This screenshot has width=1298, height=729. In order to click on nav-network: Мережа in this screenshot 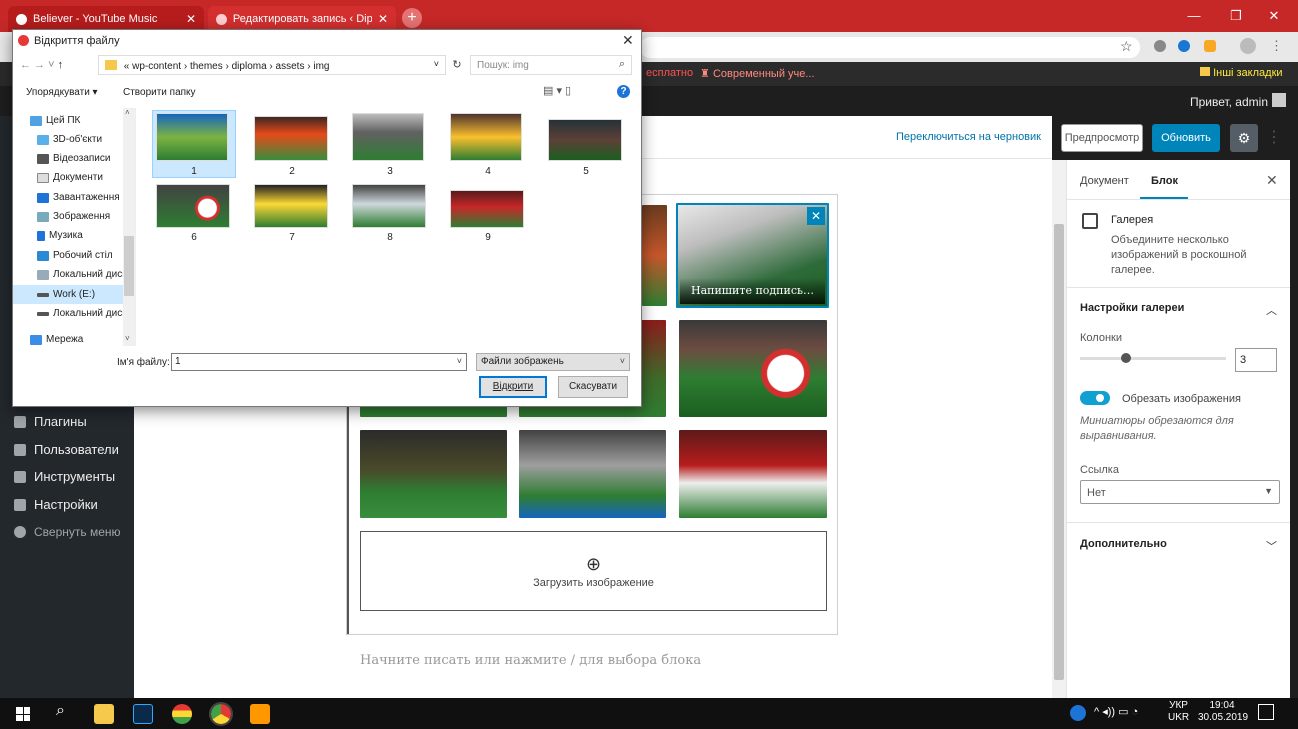, I will do `click(56, 339)`.